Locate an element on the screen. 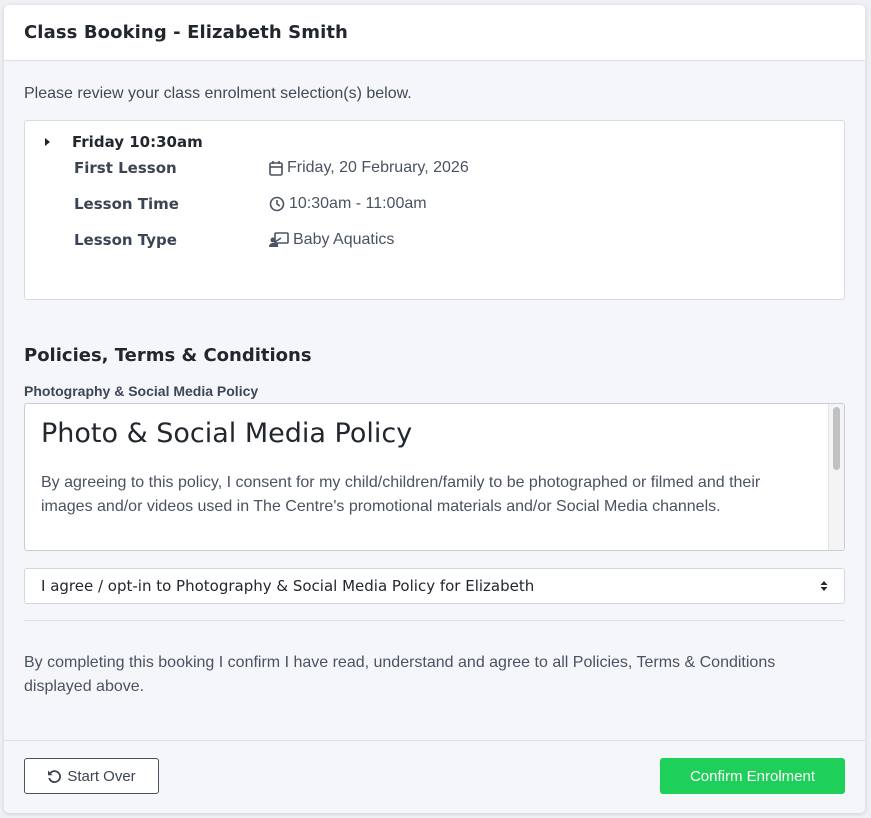 The image size is (871, 818). detail-value: Baby Aquatics is located at coordinates (331, 240).